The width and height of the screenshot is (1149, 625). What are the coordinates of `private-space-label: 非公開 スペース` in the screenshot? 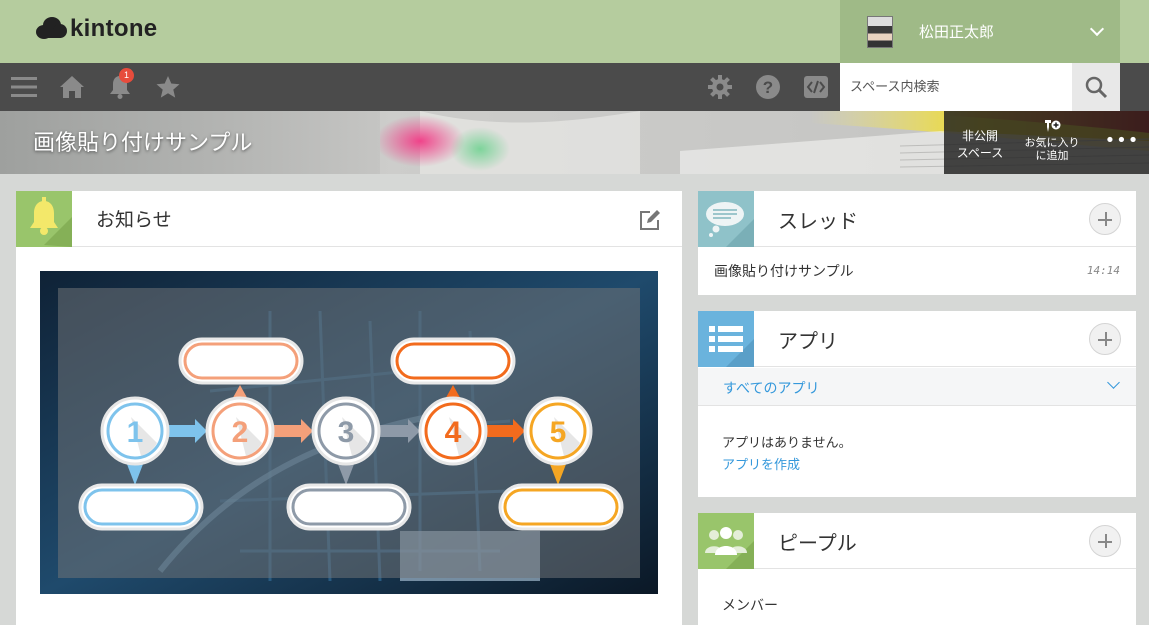 It's located at (980, 142).